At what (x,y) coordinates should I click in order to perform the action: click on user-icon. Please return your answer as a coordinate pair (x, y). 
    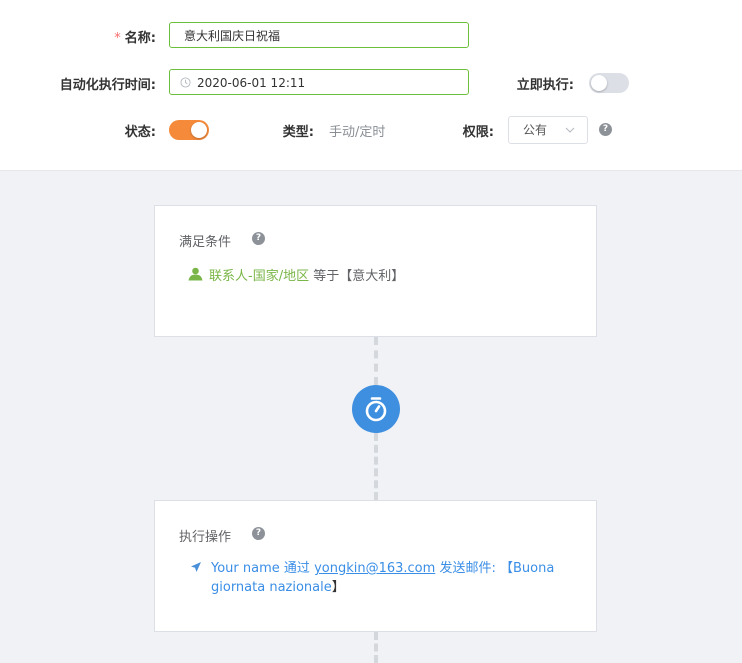
    Looking at the image, I should click on (195, 274).